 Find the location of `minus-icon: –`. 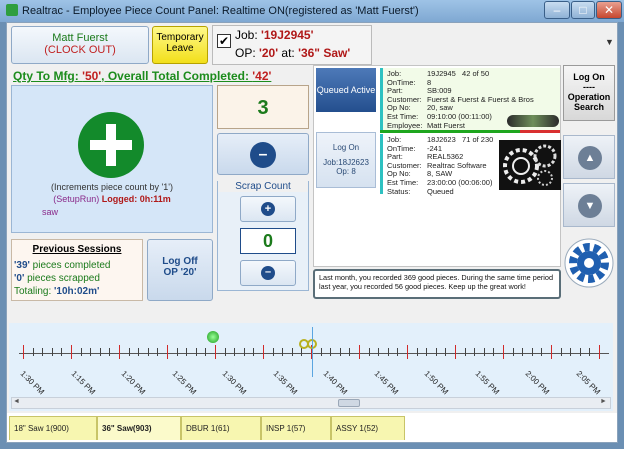

minus-icon: – is located at coordinates (263, 155).